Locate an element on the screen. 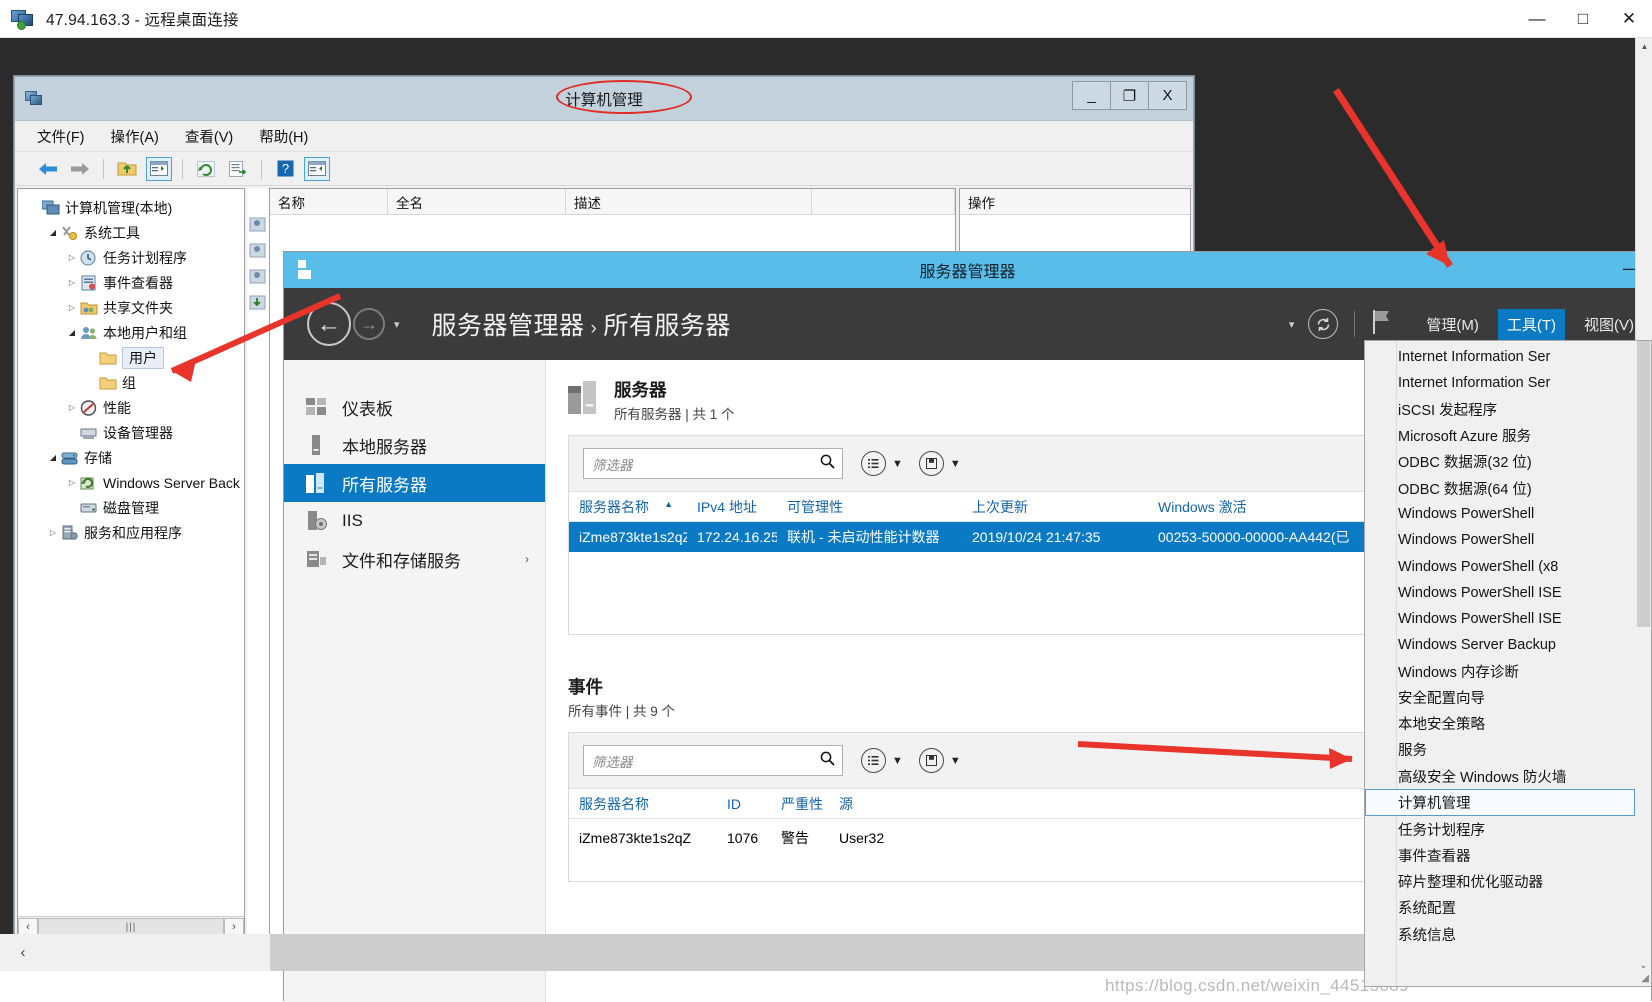  events-col-name: 服务器名称 is located at coordinates (643, 804).